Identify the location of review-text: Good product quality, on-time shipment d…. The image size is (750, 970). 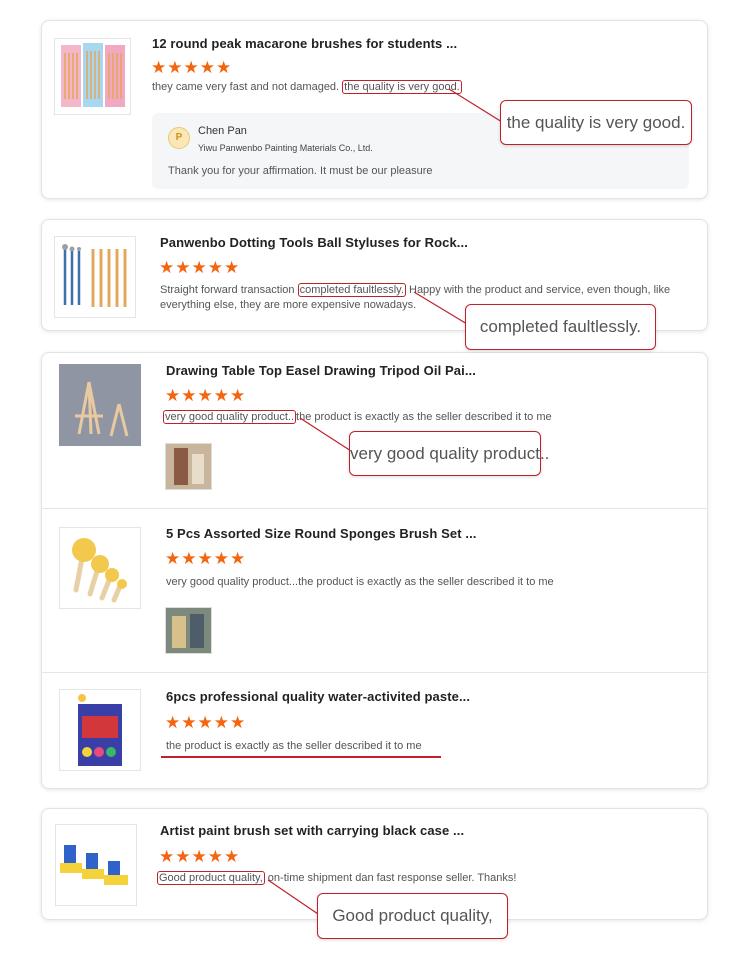
(336, 878).